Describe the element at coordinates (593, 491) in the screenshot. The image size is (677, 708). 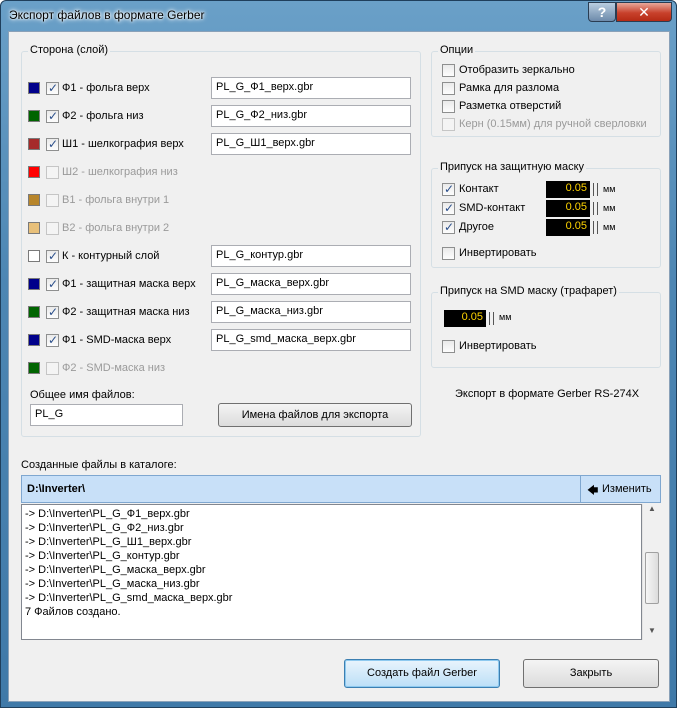
I see `arrow-left-icon: 🡄` at that location.